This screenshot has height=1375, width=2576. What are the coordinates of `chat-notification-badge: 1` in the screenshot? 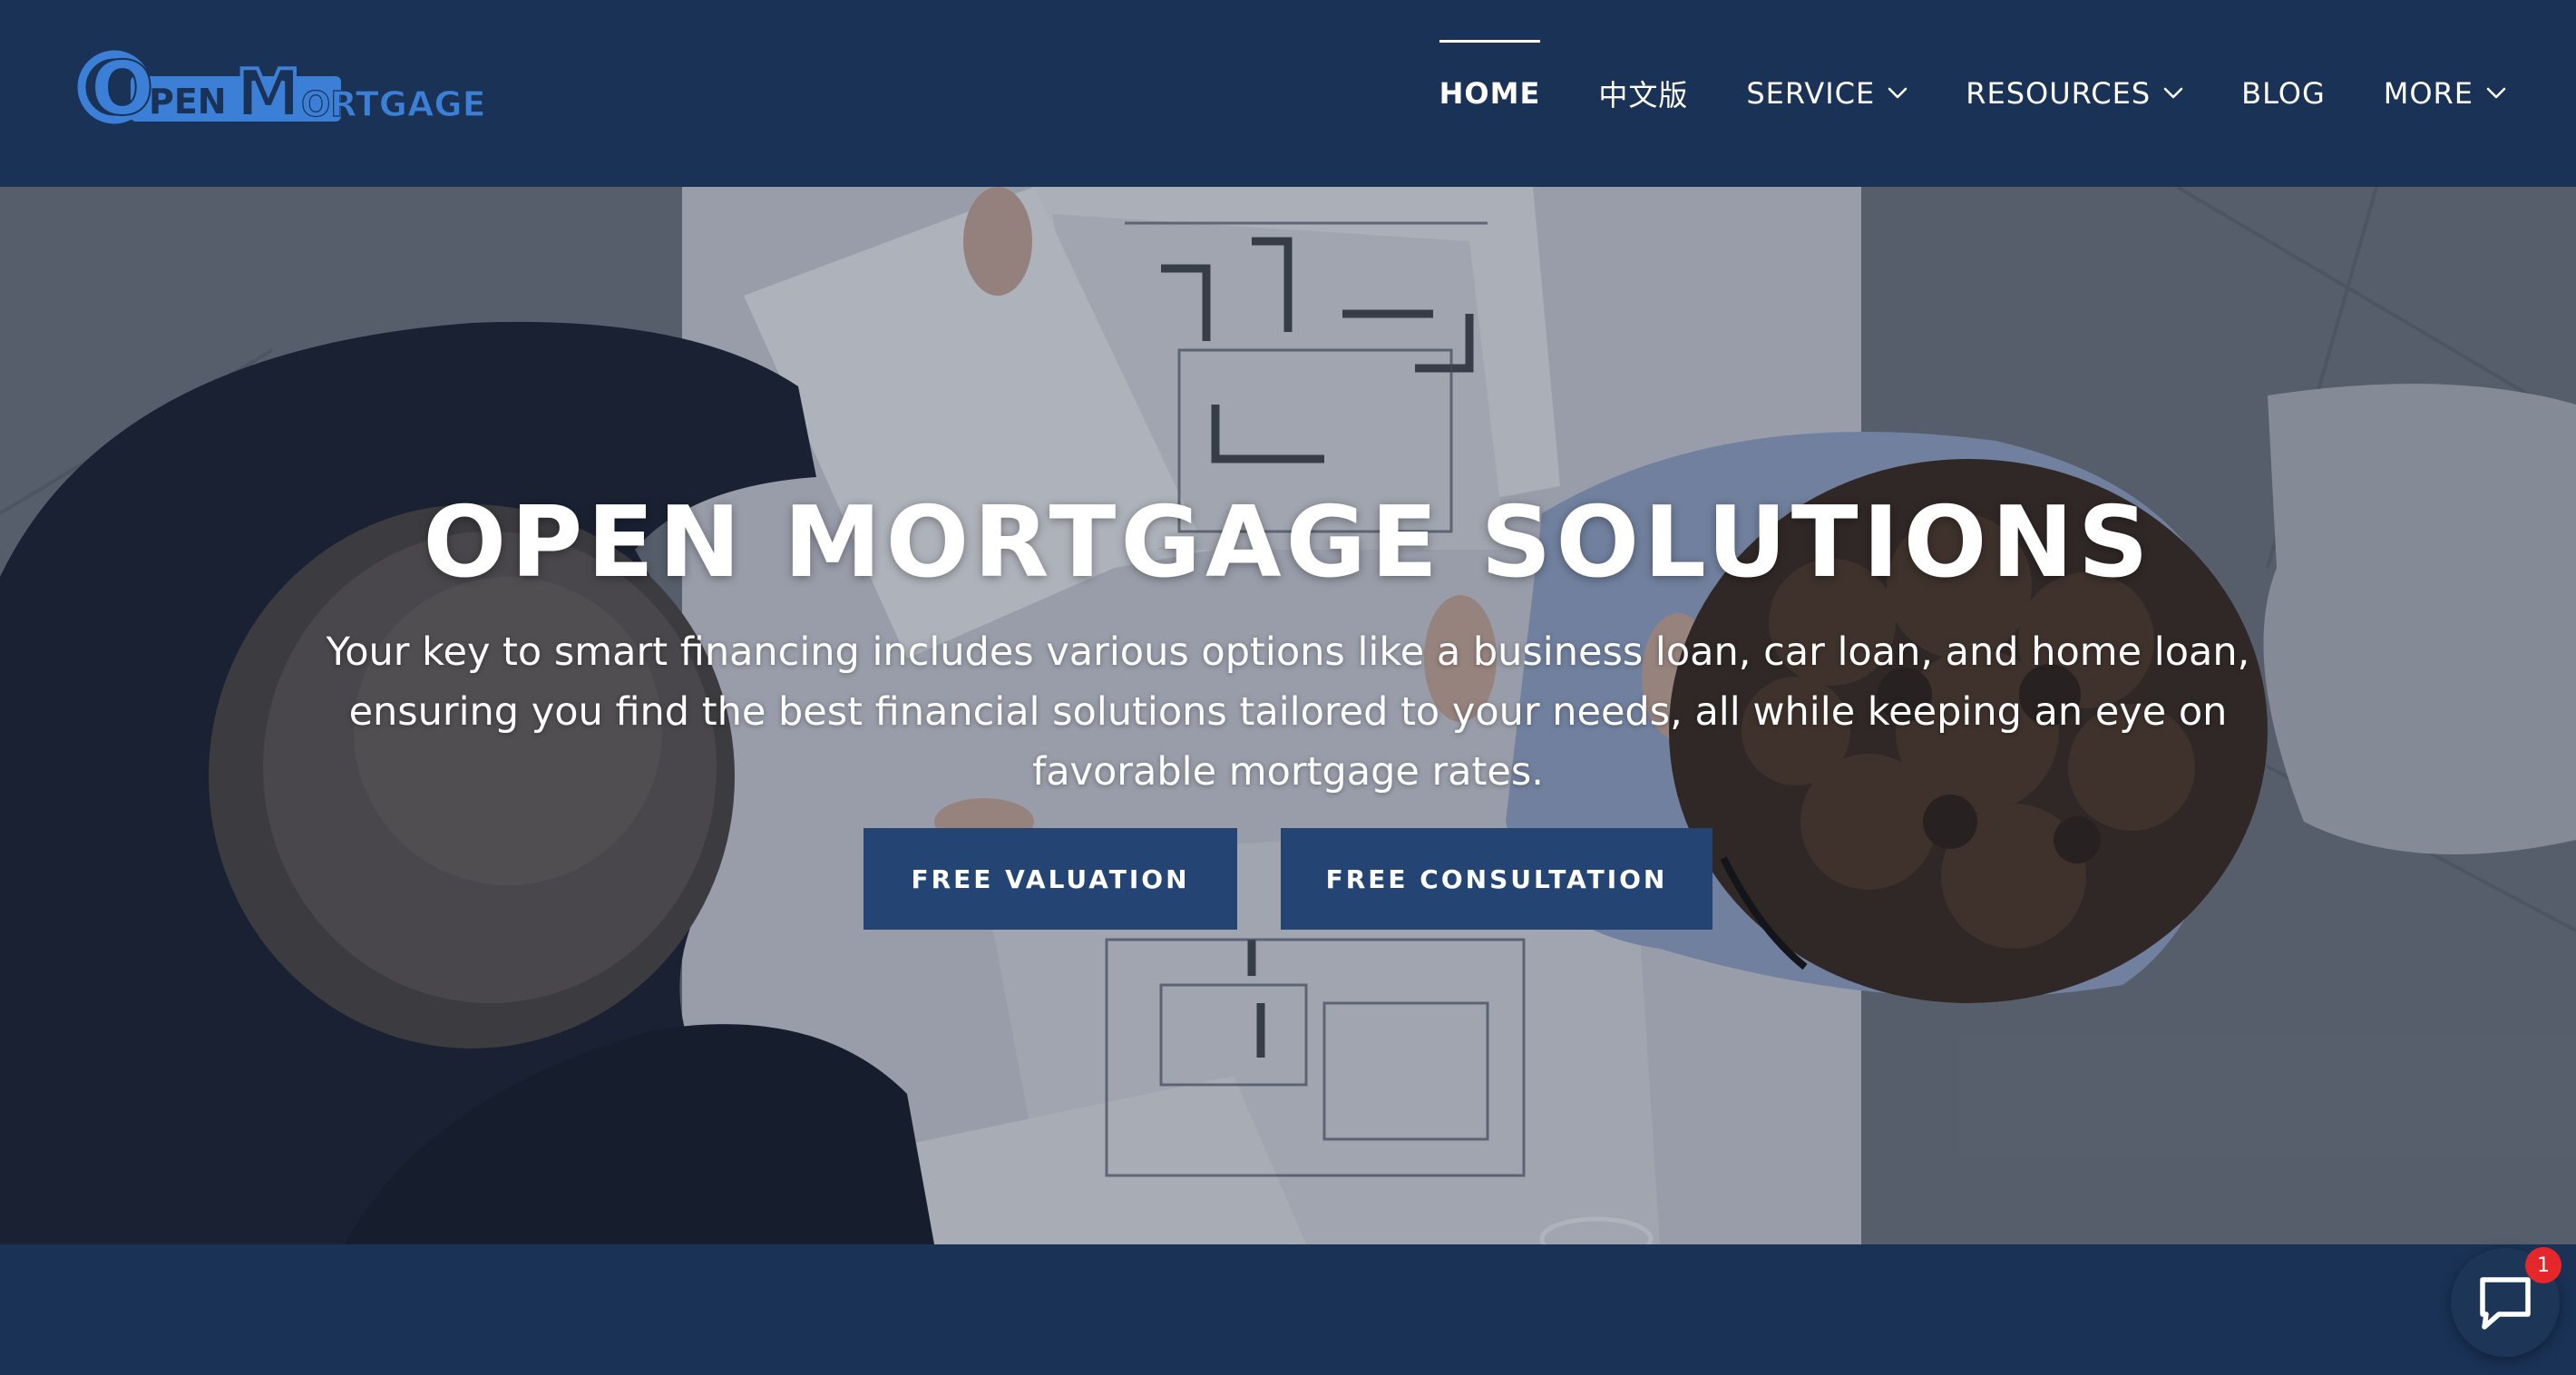 It's located at (2543, 1265).